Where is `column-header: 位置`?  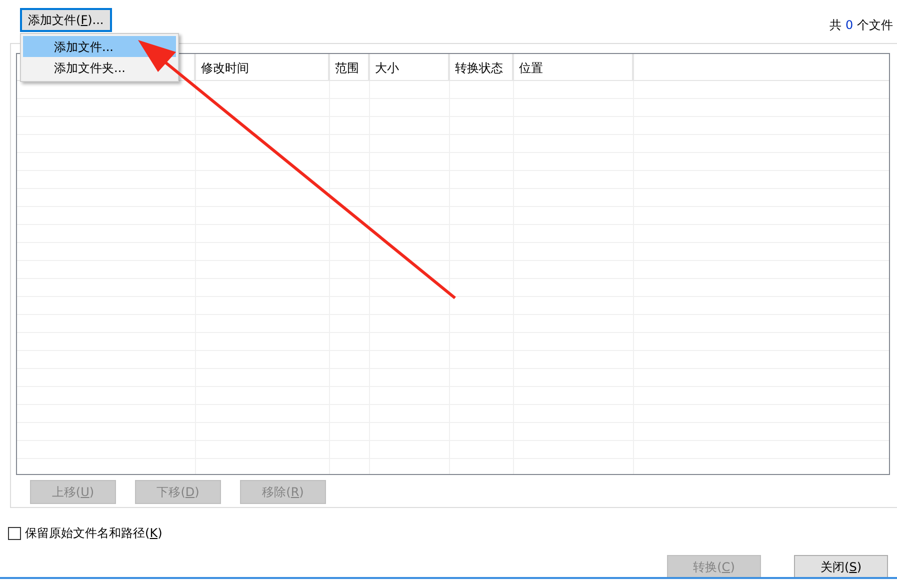
column-header: 位置 is located at coordinates (574, 67).